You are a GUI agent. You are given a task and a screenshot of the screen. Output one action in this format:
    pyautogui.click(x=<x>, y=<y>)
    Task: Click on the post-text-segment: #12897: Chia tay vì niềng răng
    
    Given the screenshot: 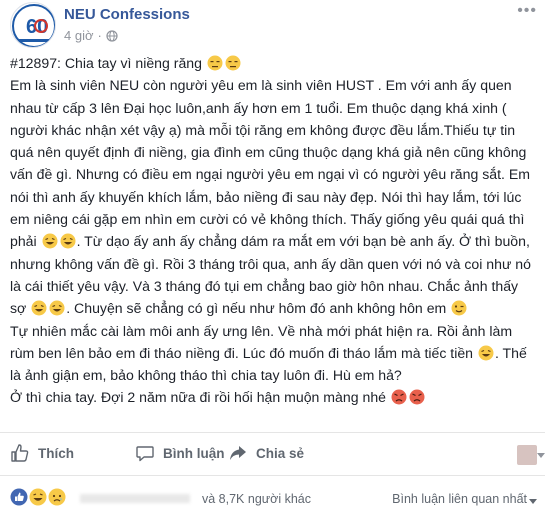 What is the action you would take?
    pyautogui.click(x=108, y=63)
    